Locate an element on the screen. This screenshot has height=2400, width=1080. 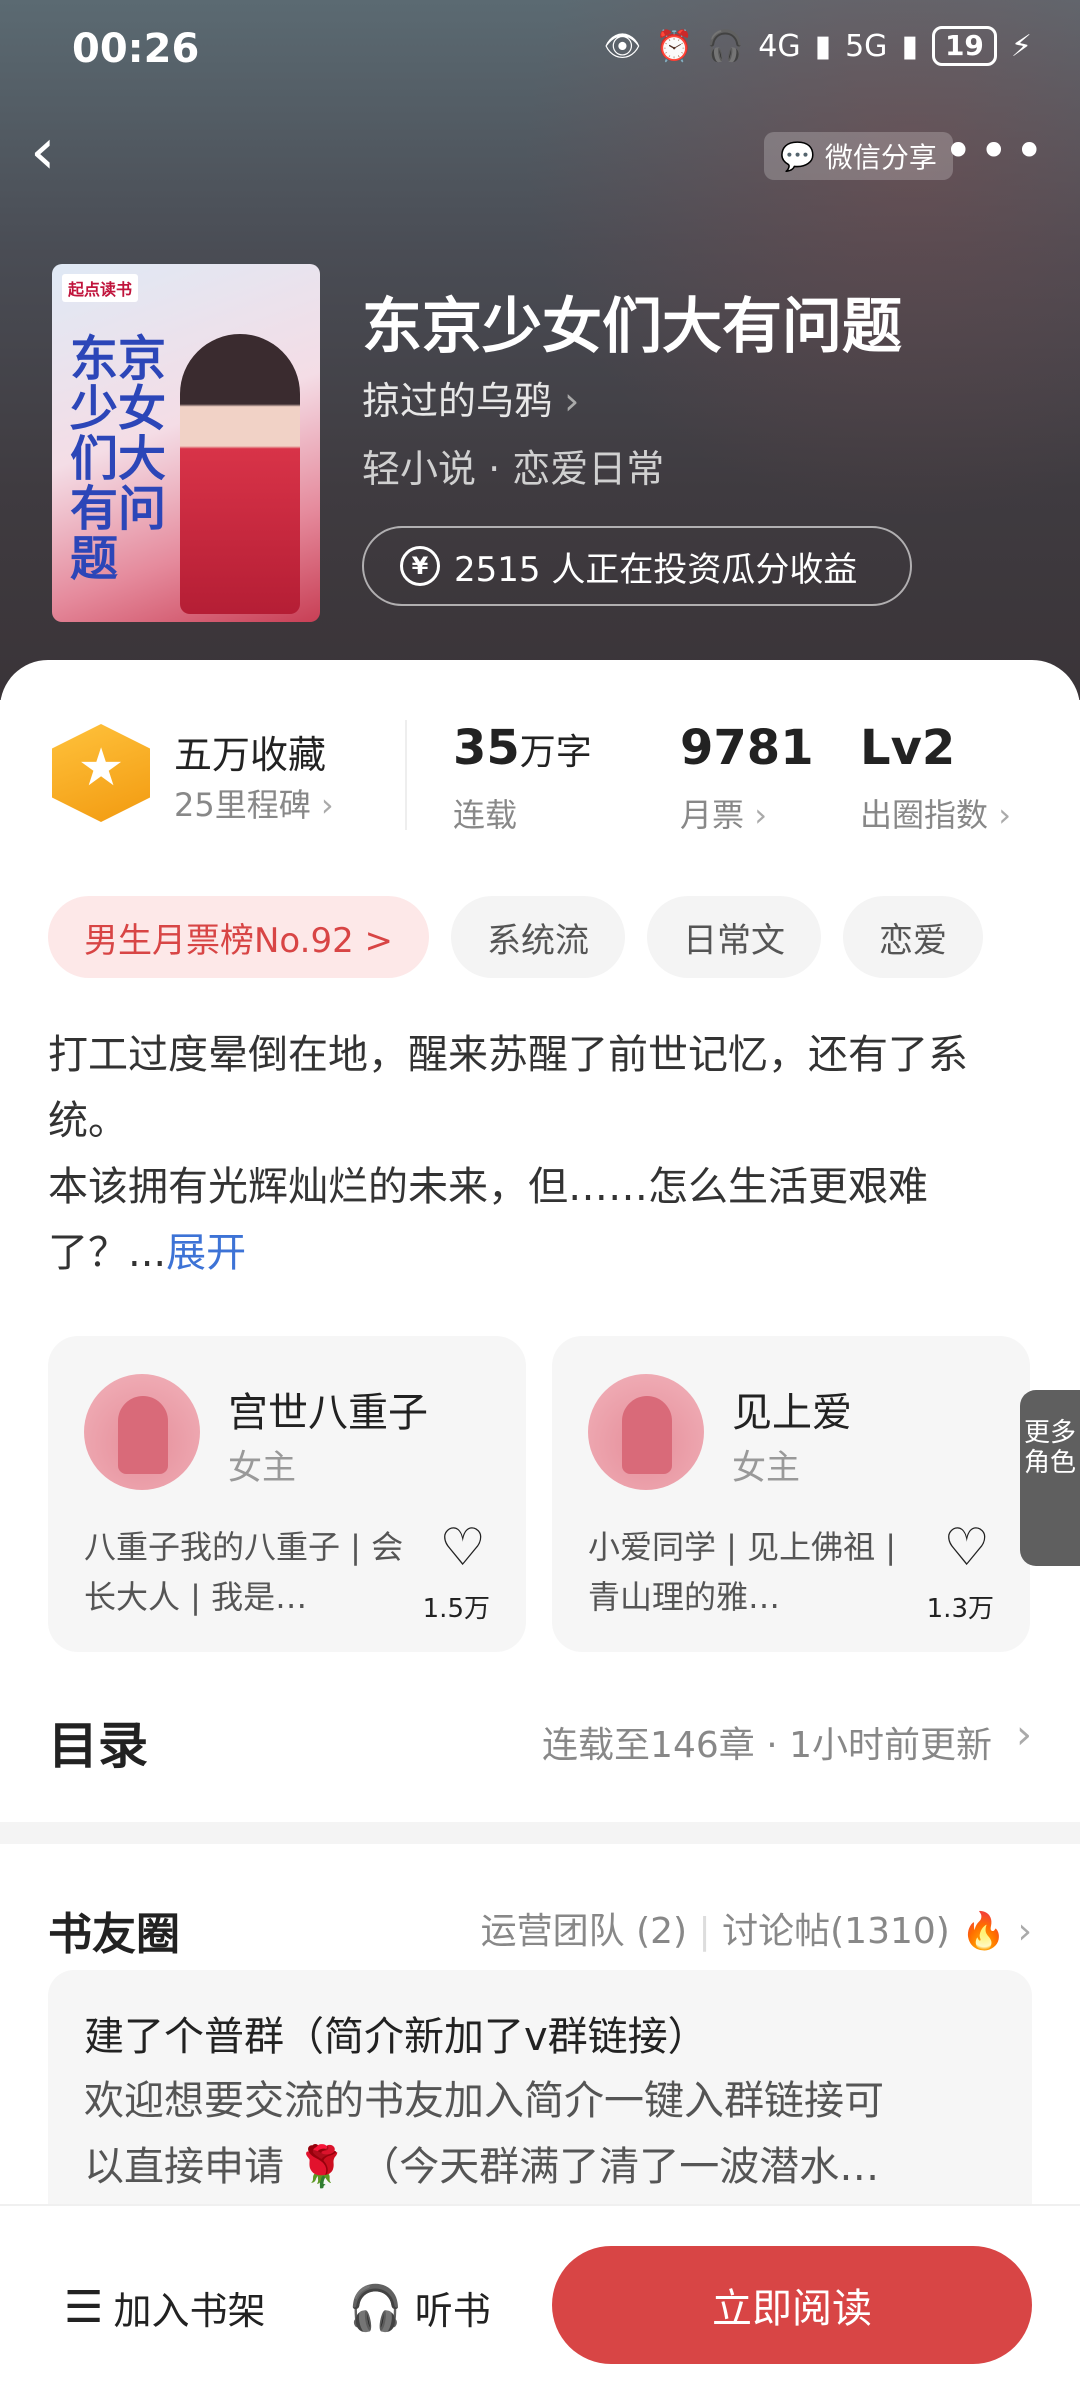
discussion-count: 讨论帖(1310) is located at coordinates (836, 1931).